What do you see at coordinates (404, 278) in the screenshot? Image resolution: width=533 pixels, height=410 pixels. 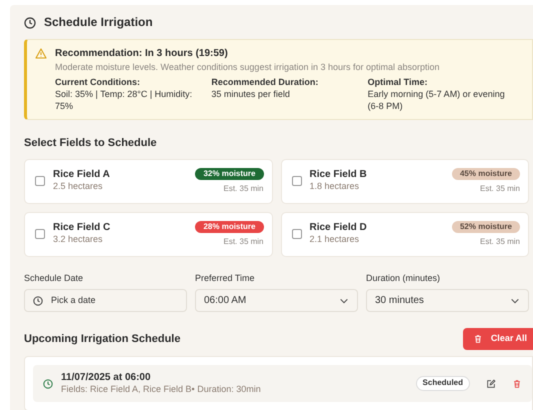 I see `field-label: Duration (minutes)` at bounding box center [404, 278].